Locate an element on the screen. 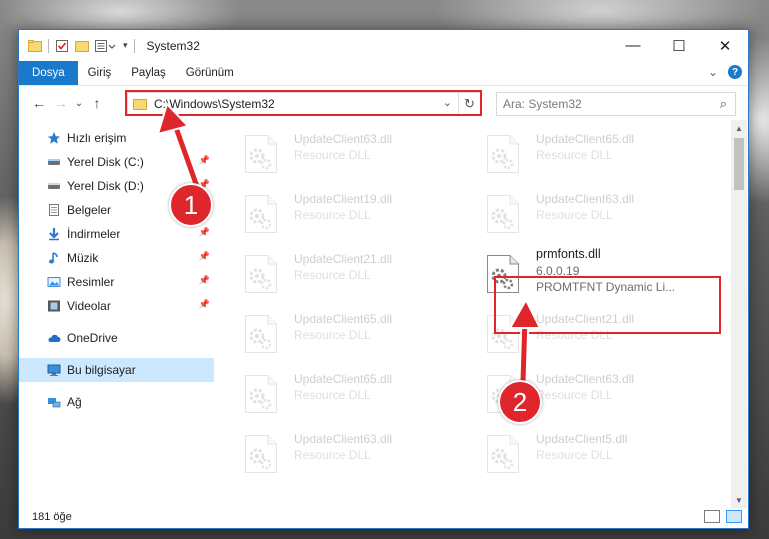 The height and width of the screenshot is (539, 769). toolbar-separator is located at coordinates (134, 45).